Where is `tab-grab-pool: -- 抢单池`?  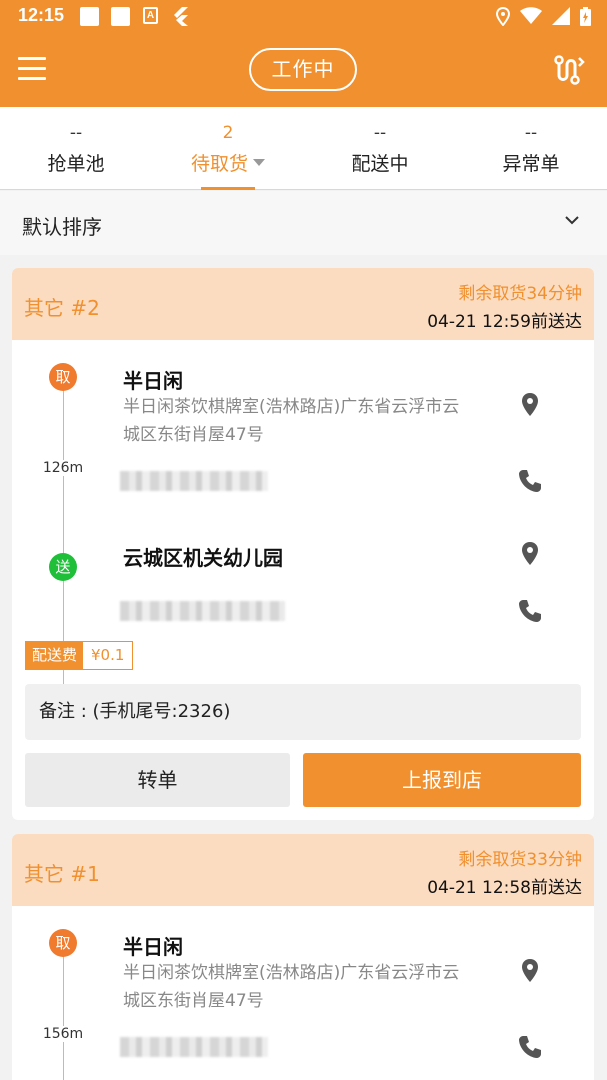
tab-grab-pool: -- 抢单池 is located at coordinates (76, 148).